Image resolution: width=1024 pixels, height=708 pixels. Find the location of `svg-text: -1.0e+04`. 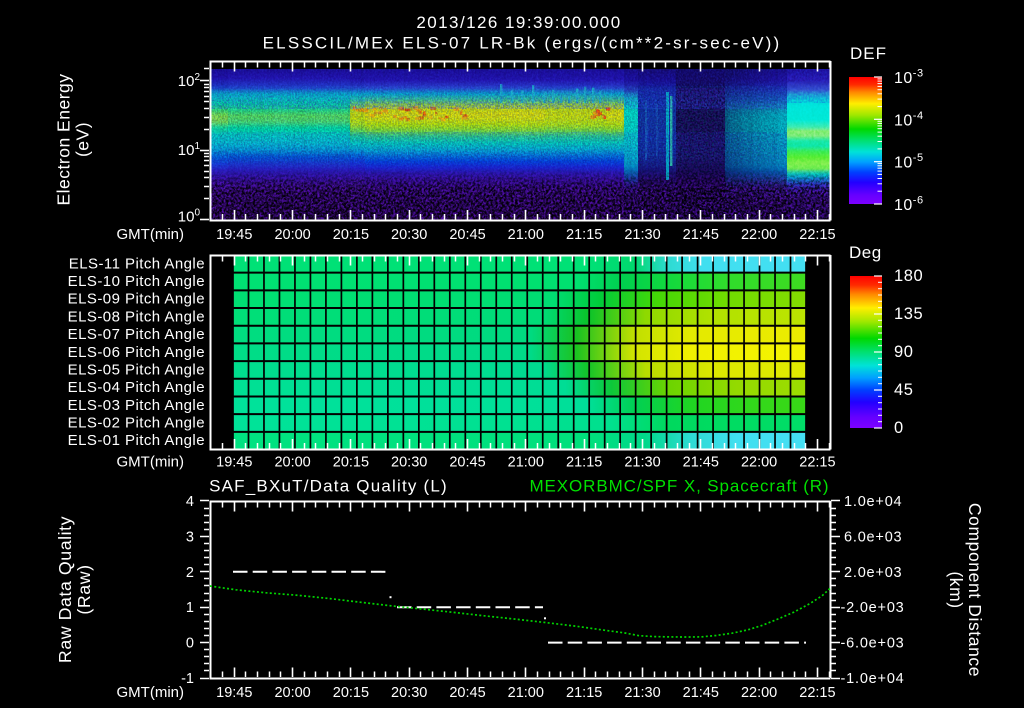

svg-text: -1.0e+04 is located at coordinates (873, 679).